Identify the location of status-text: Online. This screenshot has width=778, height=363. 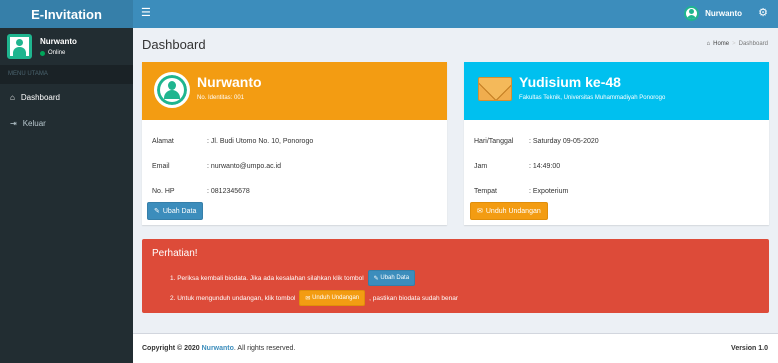
(57, 53).